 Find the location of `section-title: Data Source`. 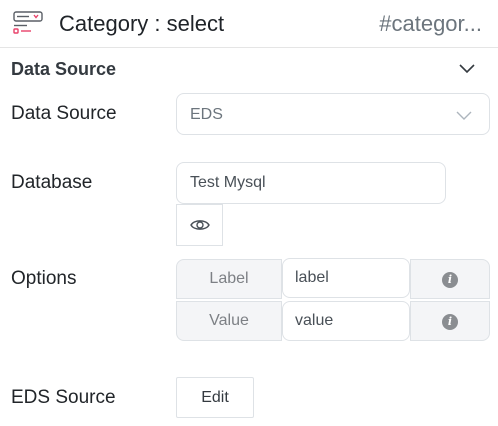

section-title: Data Source is located at coordinates (63, 69).